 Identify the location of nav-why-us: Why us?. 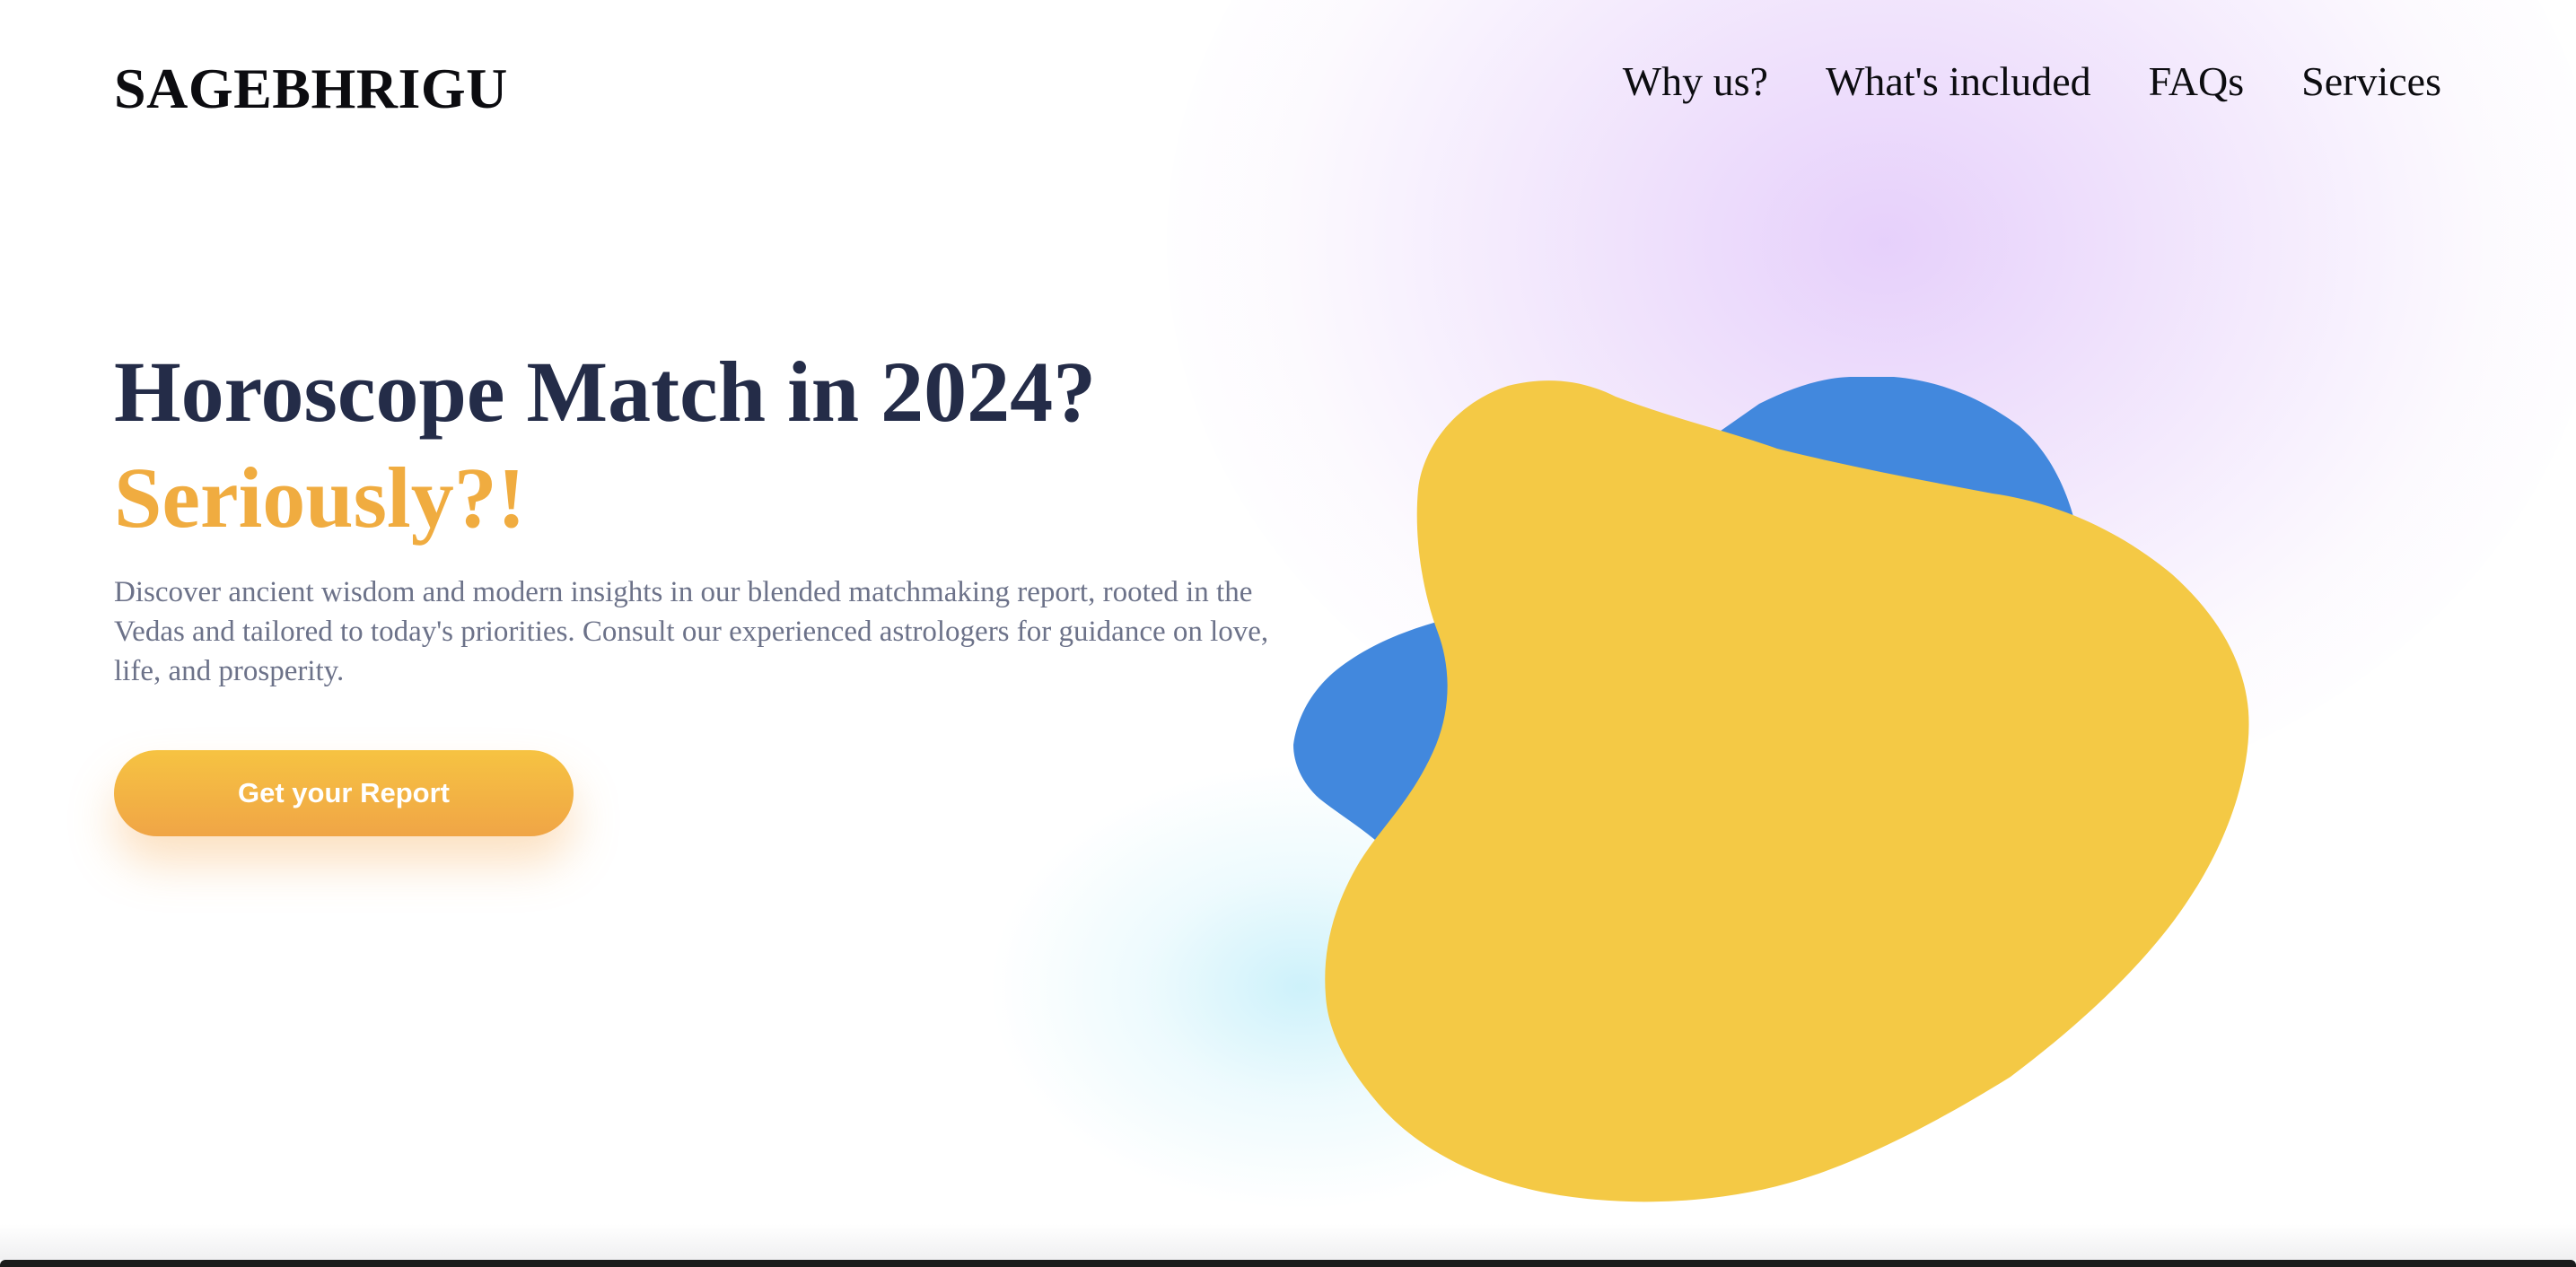
(1695, 81).